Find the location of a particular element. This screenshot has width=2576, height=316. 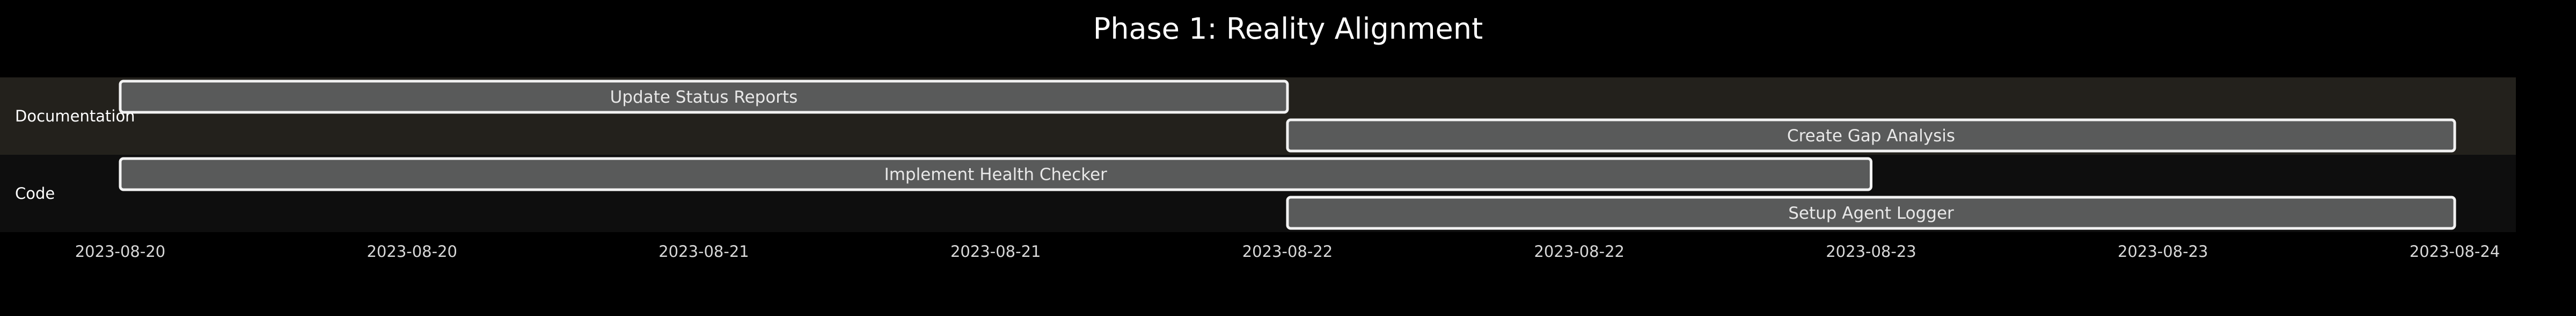

x-tick-label: 2023-08-24 is located at coordinates (2455, 251).